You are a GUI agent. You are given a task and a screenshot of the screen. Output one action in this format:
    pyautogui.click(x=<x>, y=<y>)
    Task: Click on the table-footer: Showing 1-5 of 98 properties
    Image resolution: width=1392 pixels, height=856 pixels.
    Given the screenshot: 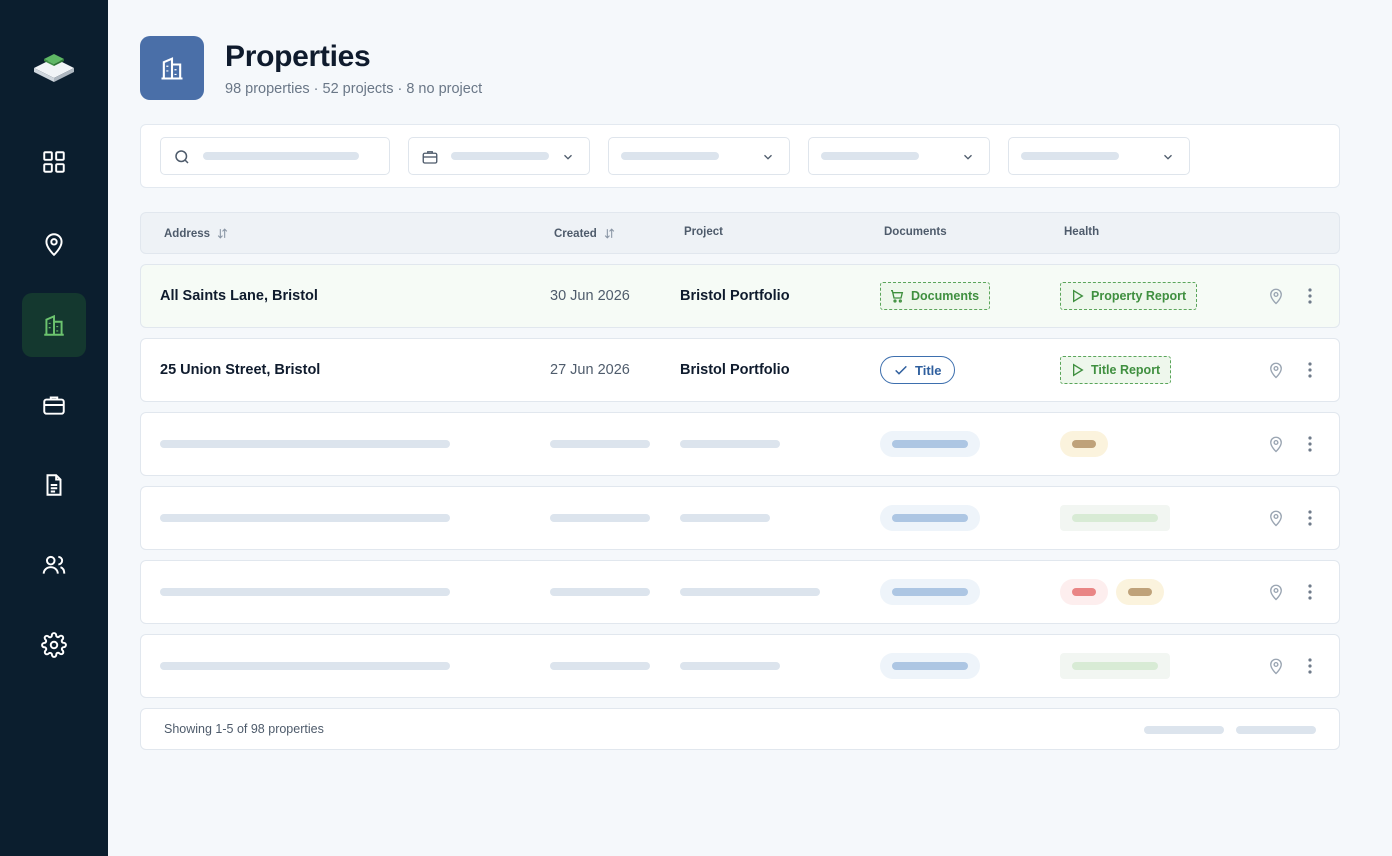 What is the action you would take?
    pyautogui.click(x=740, y=729)
    